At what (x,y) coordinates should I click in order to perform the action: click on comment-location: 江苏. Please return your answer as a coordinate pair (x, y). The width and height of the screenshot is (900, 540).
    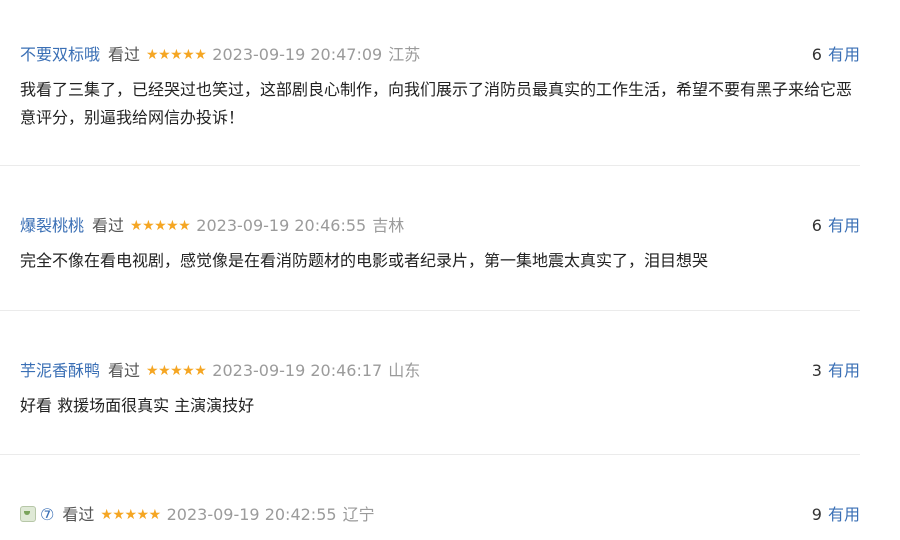
    Looking at the image, I should click on (404, 54).